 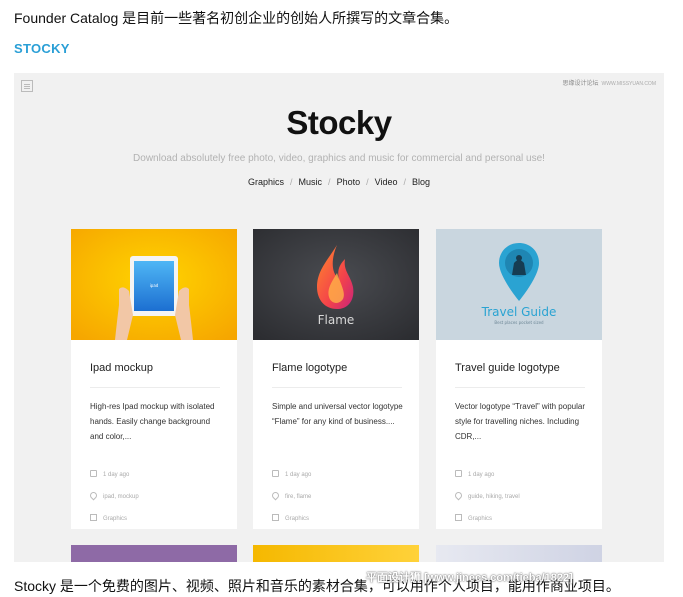 What do you see at coordinates (121, 368) in the screenshot?
I see `card-title: Ipad mockup` at bounding box center [121, 368].